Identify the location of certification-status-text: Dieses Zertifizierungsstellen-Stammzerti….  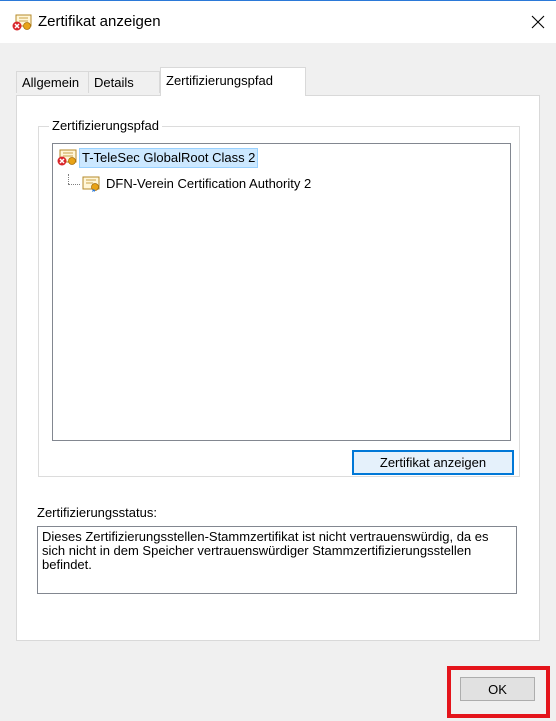
(277, 560).